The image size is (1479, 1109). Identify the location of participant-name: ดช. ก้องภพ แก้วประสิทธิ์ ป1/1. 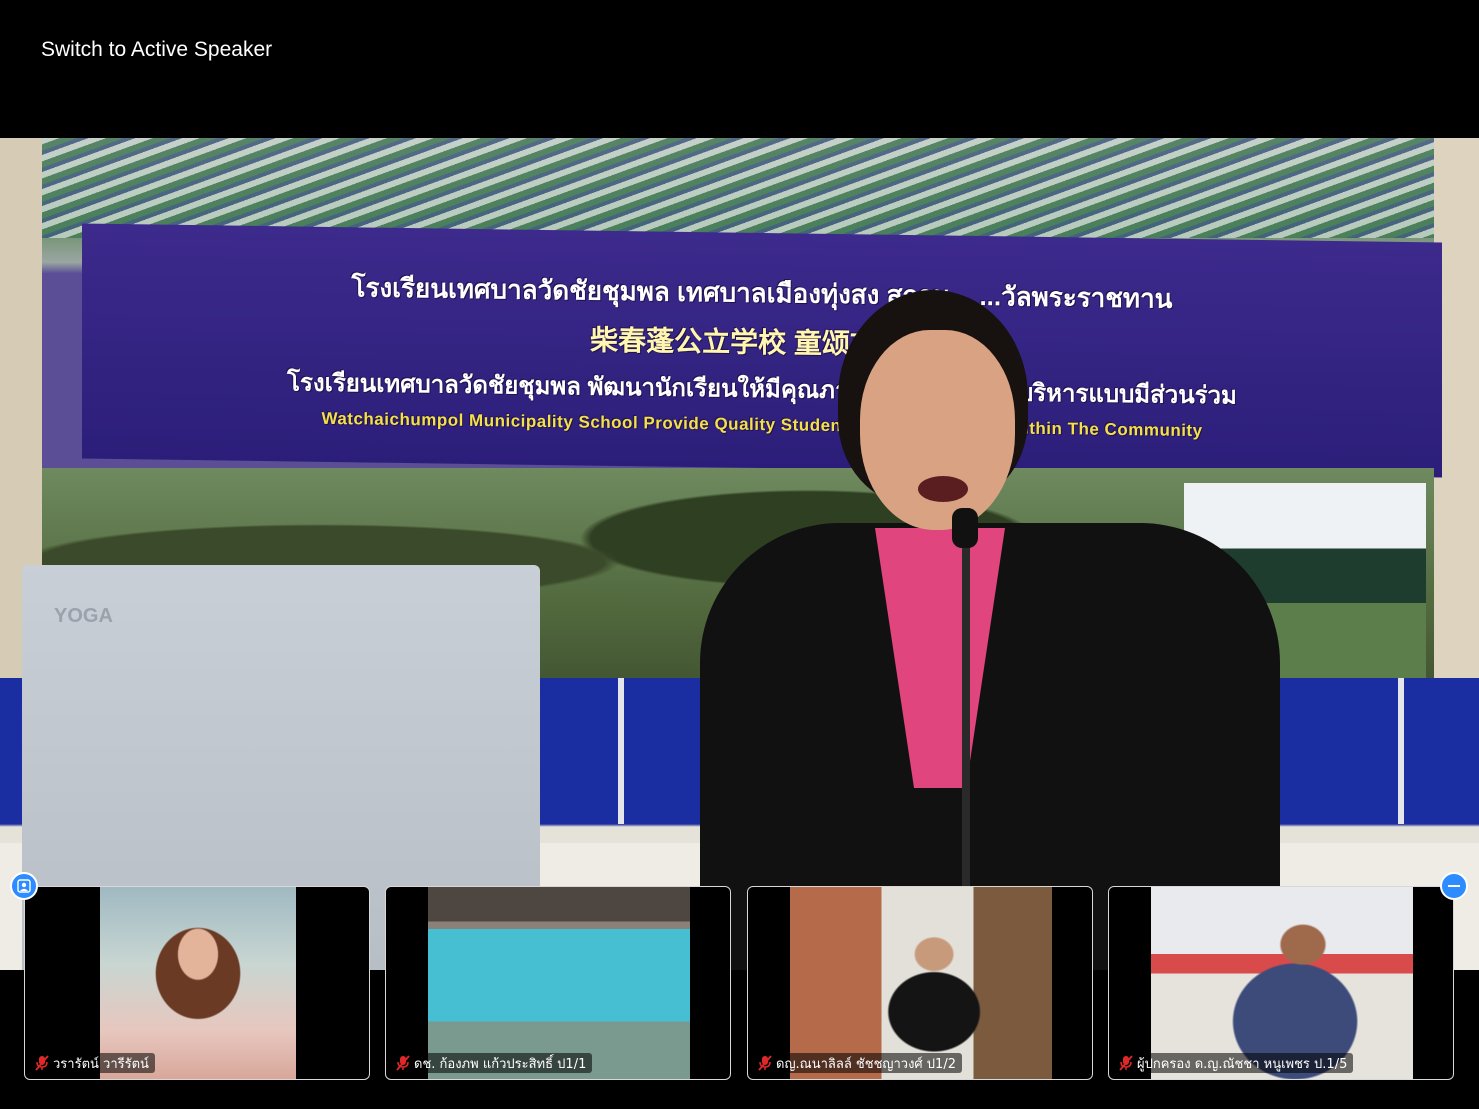
(500, 1064).